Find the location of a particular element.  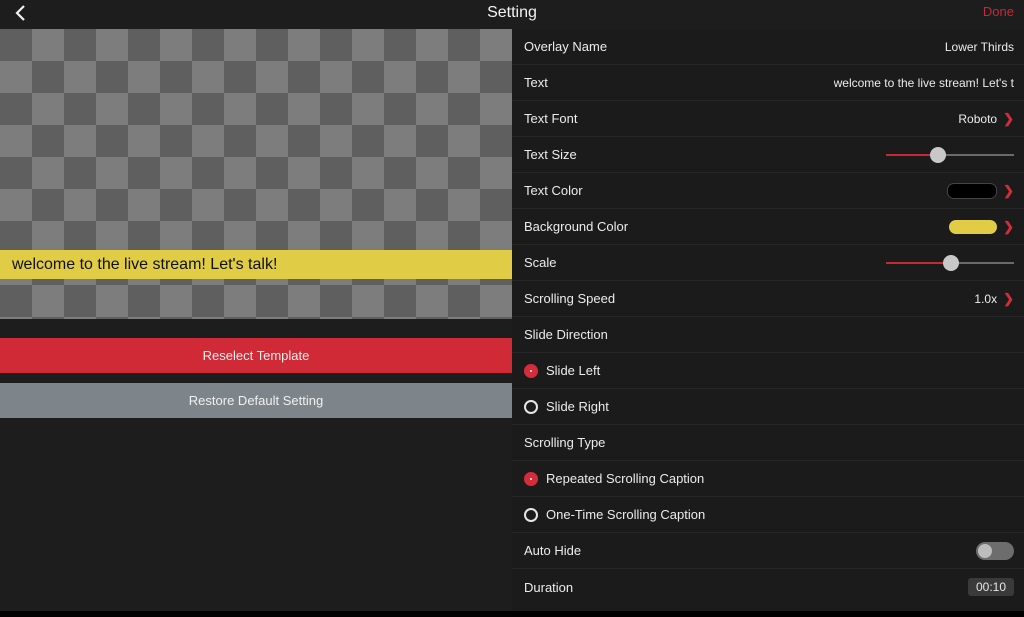

text-size-slider-handle is located at coordinates (938, 154).